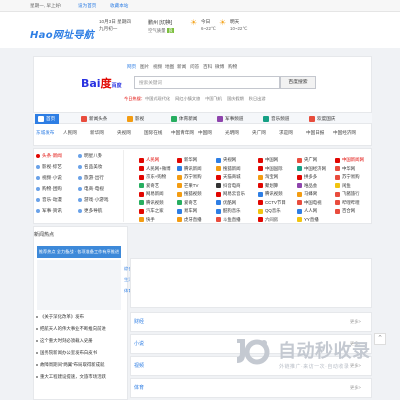 This screenshot has height=400, width=400. What do you see at coordinates (272, 203) in the screenshot?
I see `site-grid-link: CCTV节目` at bounding box center [272, 203].